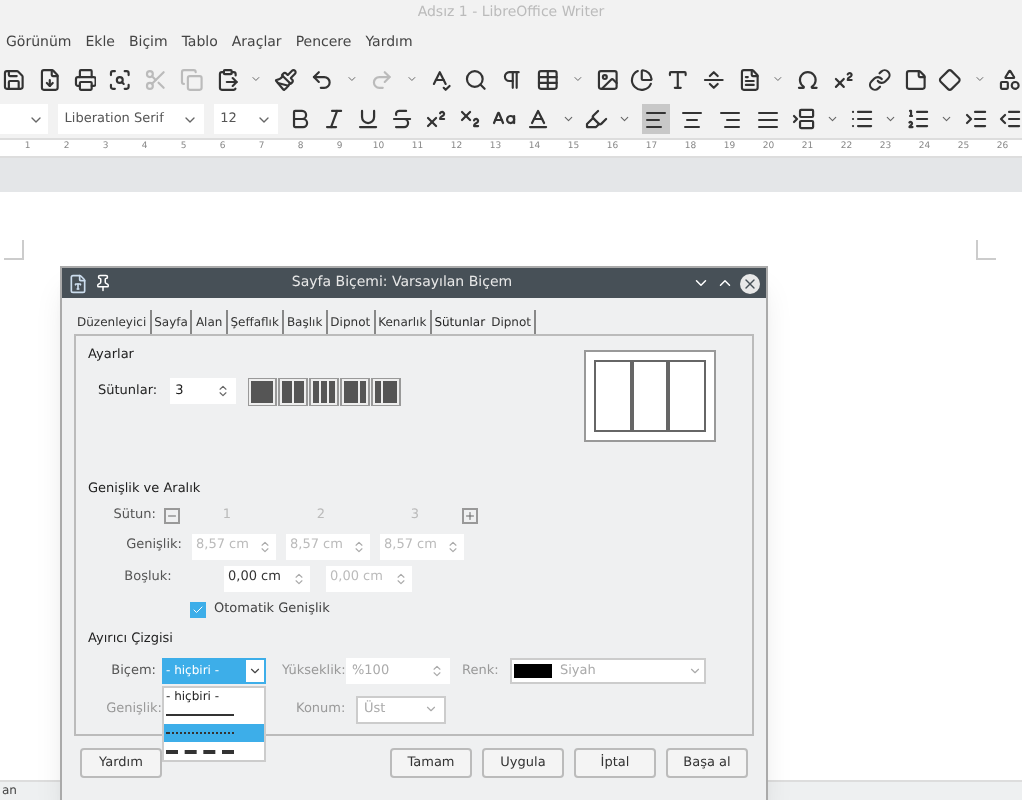  What do you see at coordinates (322, 79) in the screenshot?
I see `undo-icon` at bounding box center [322, 79].